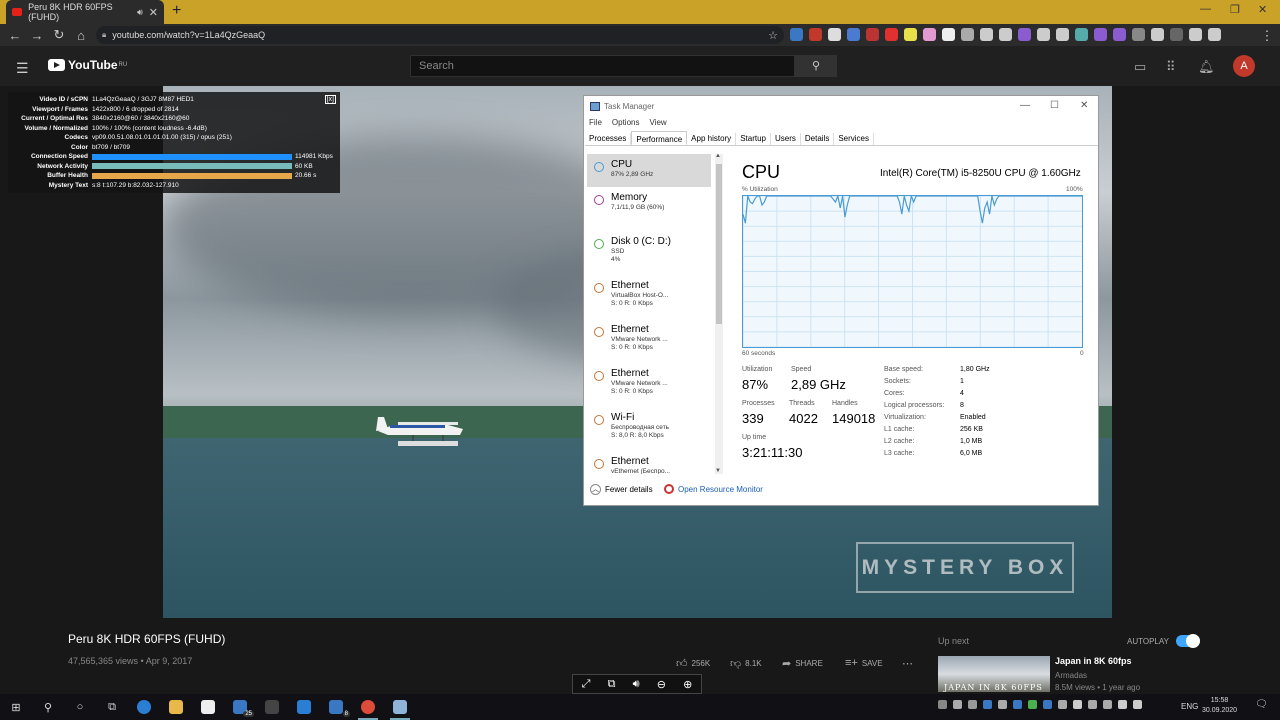 This screenshot has height=720, width=1280. I want to click on cortana-icon: ○, so click(80, 707).